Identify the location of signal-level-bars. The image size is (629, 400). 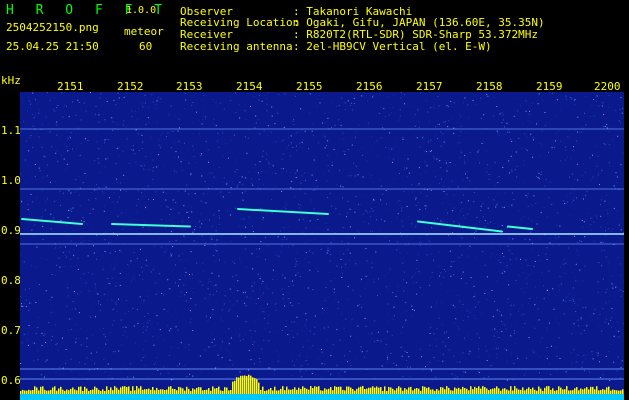
(322, 387).